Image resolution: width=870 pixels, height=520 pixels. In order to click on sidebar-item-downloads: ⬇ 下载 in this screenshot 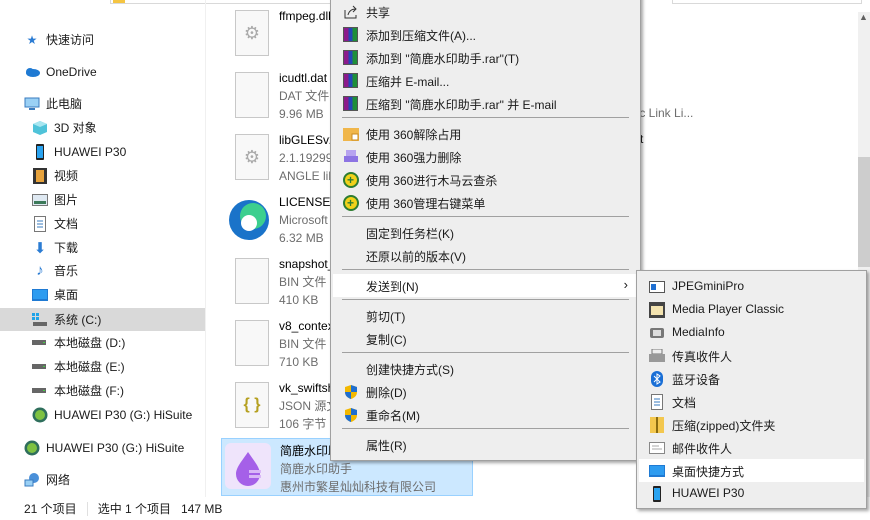, I will do `click(102, 247)`.